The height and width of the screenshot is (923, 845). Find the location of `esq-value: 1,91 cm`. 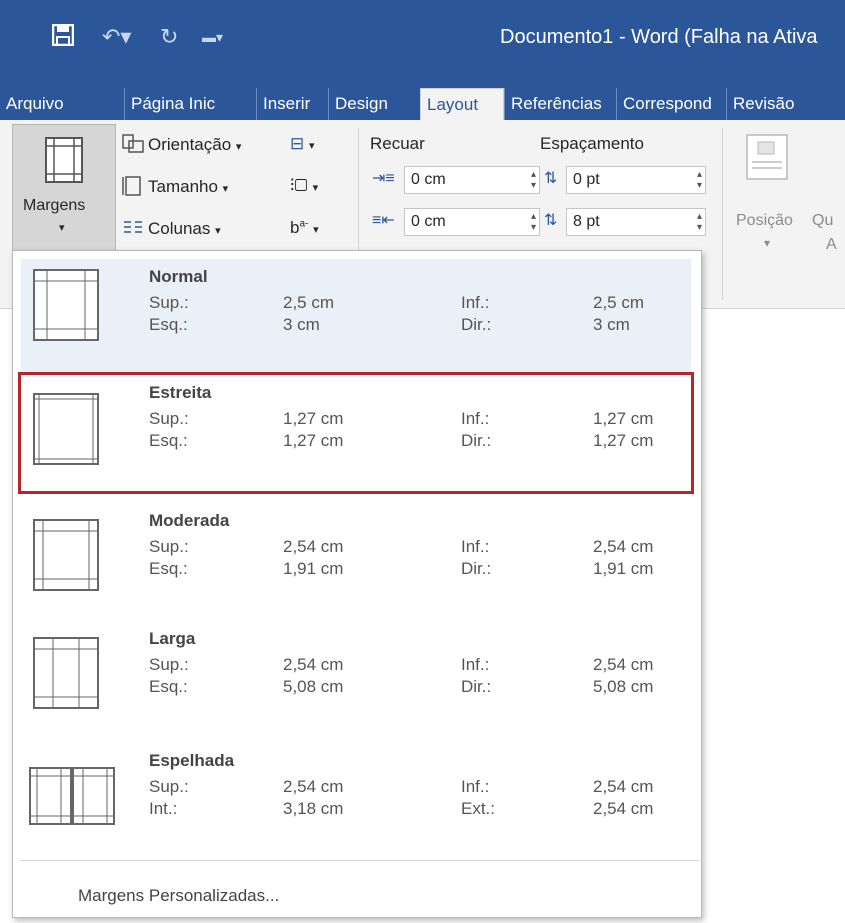

esq-value: 1,91 cm is located at coordinates (313, 568).